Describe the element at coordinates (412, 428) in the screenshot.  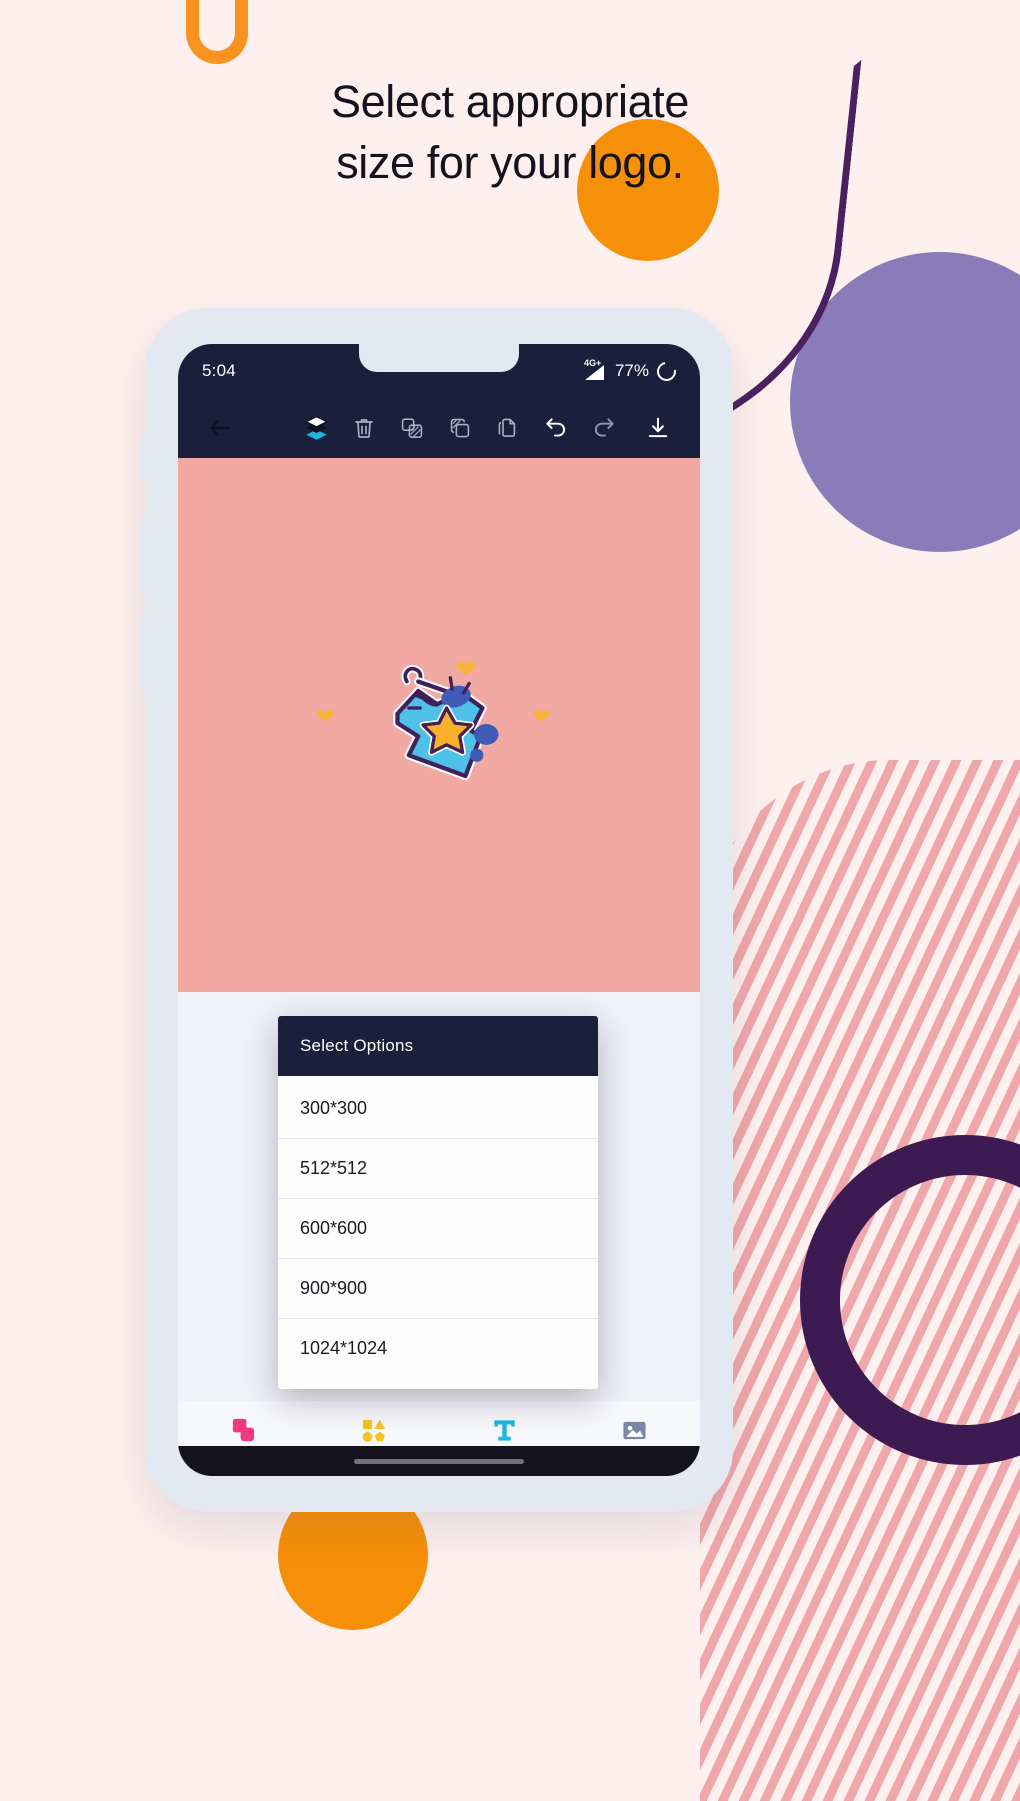
I see `mask-icon` at that location.